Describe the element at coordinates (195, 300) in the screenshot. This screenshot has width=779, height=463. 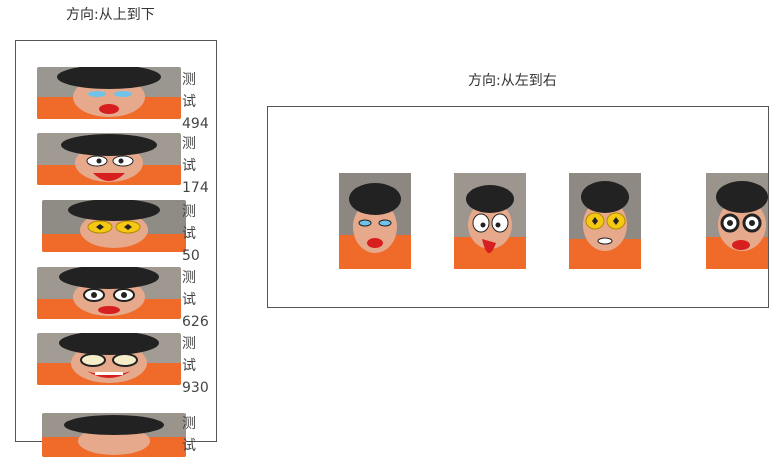
I see `item-label: 测 试 626` at that location.